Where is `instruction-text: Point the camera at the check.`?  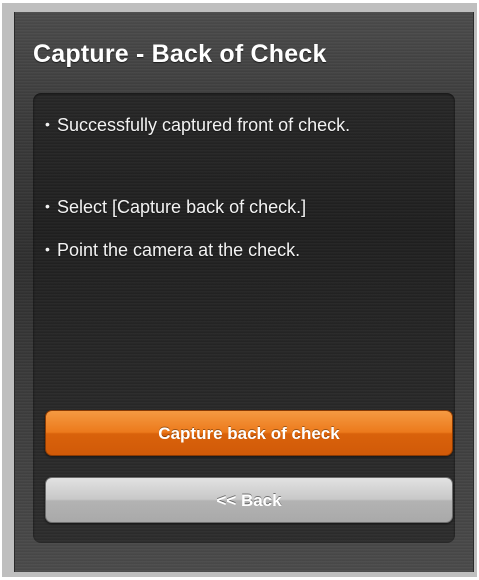 instruction-text: Point the camera at the check. is located at coordinates (179, 250).